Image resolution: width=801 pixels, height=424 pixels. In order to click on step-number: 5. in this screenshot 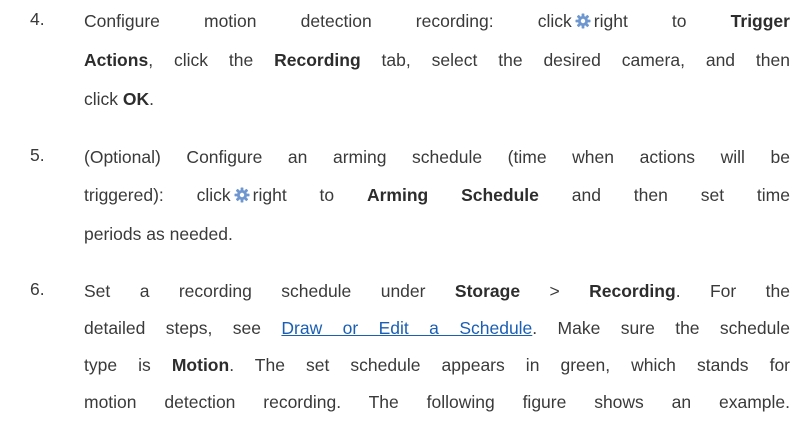, I will do `click(37, 155)`.